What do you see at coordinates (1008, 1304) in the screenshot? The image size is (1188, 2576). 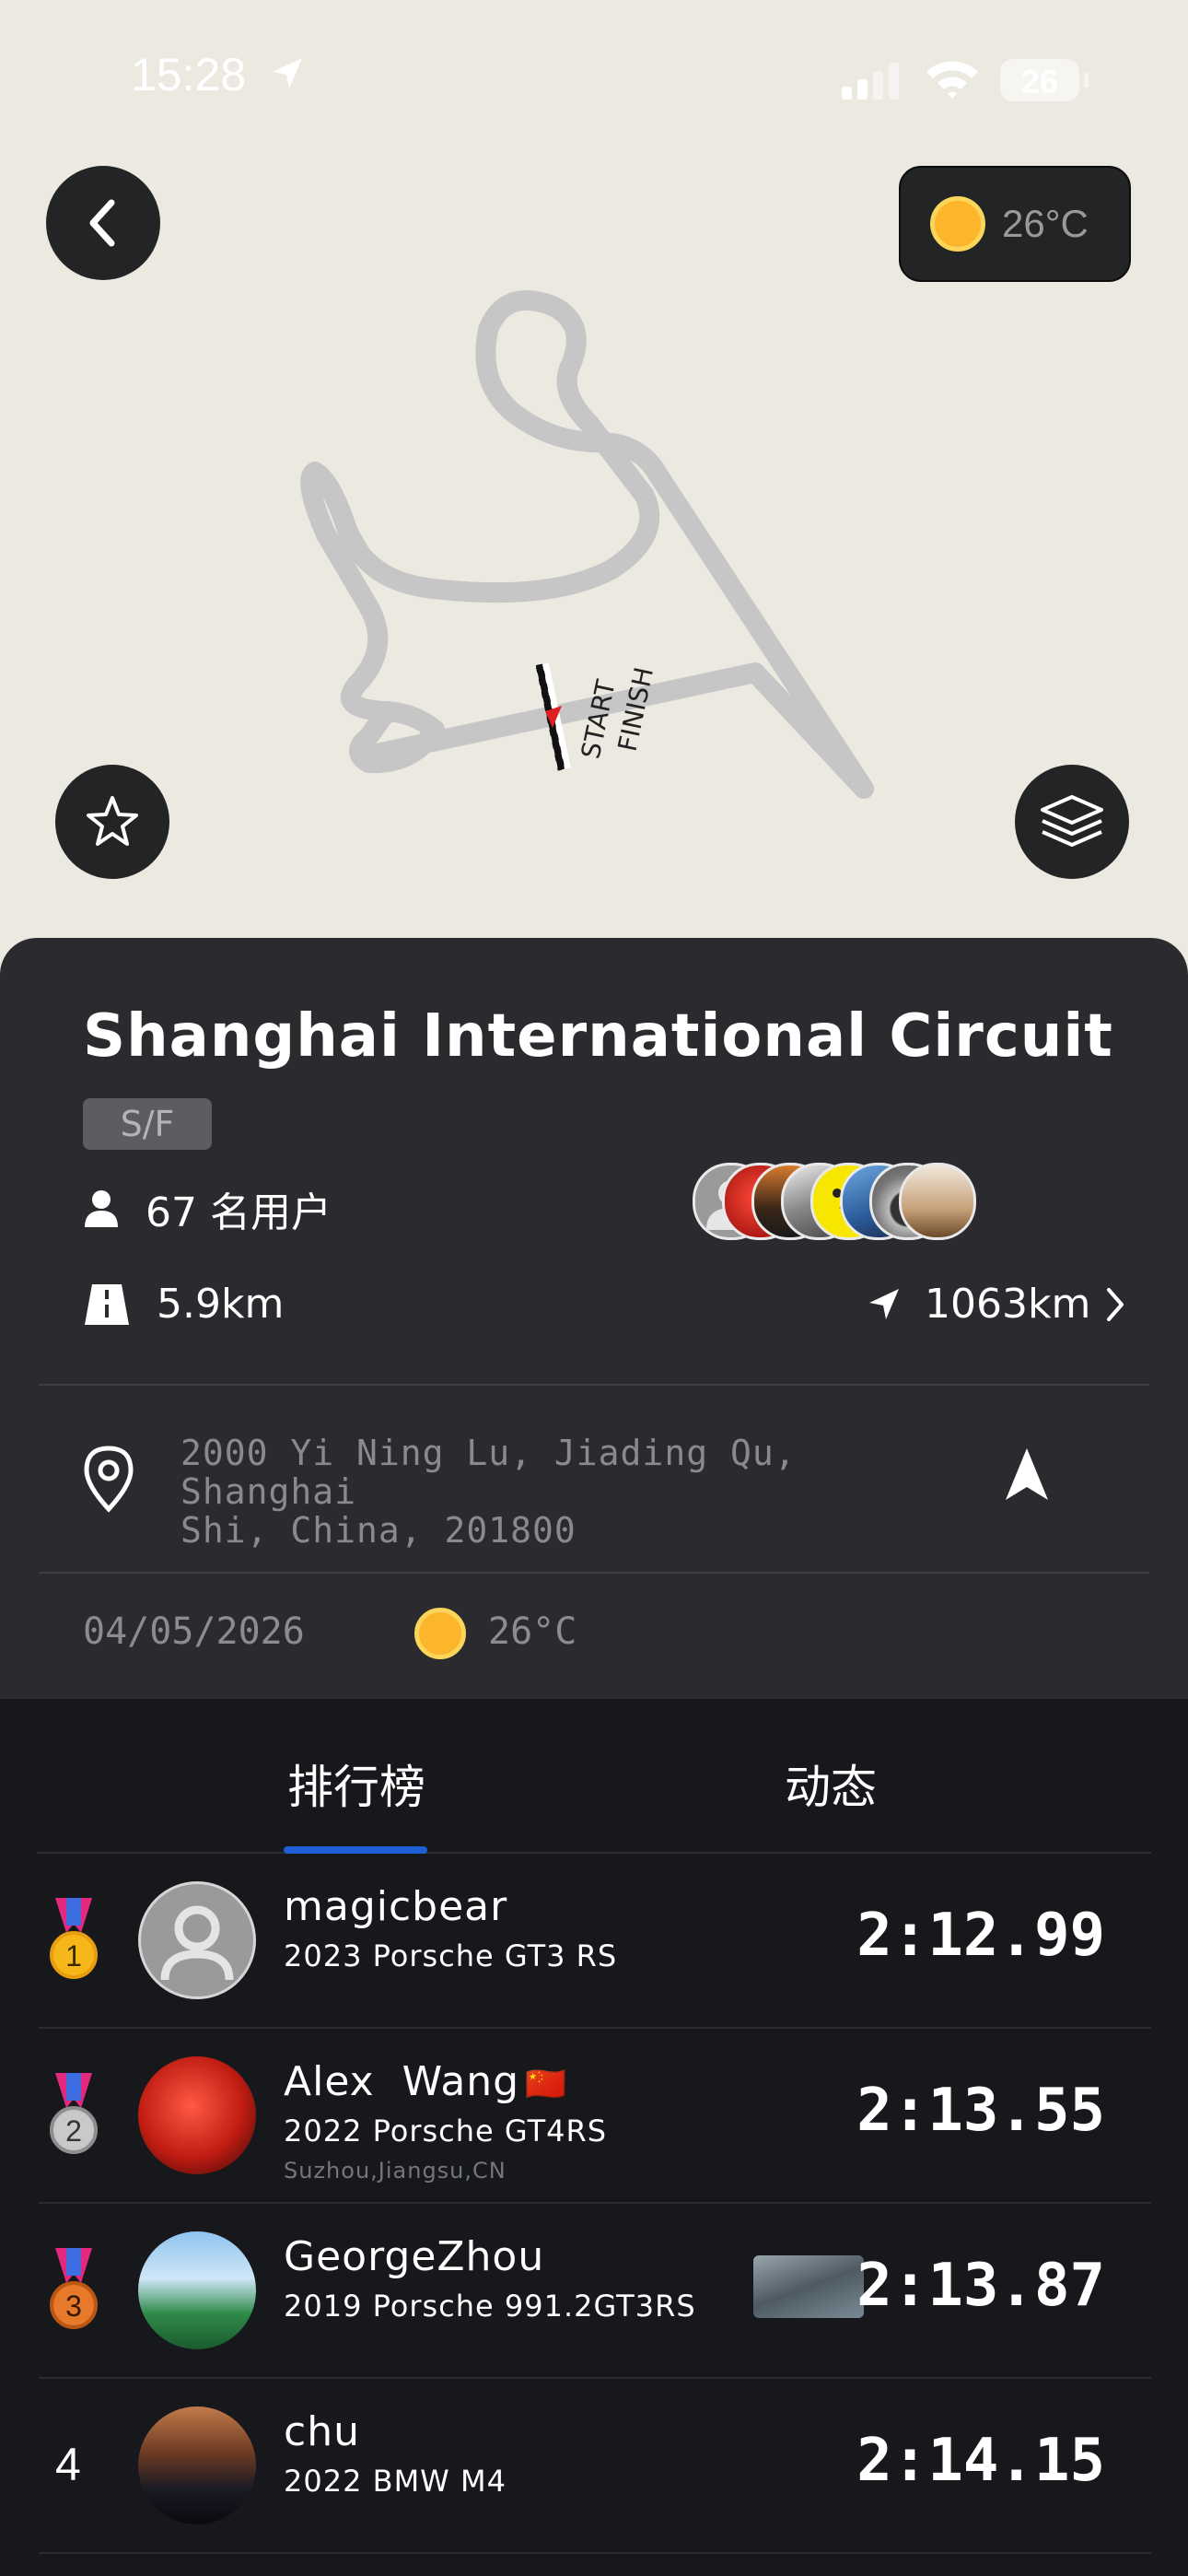 I see `distance-value: 1063km` at bounding box center [1008, 1304].